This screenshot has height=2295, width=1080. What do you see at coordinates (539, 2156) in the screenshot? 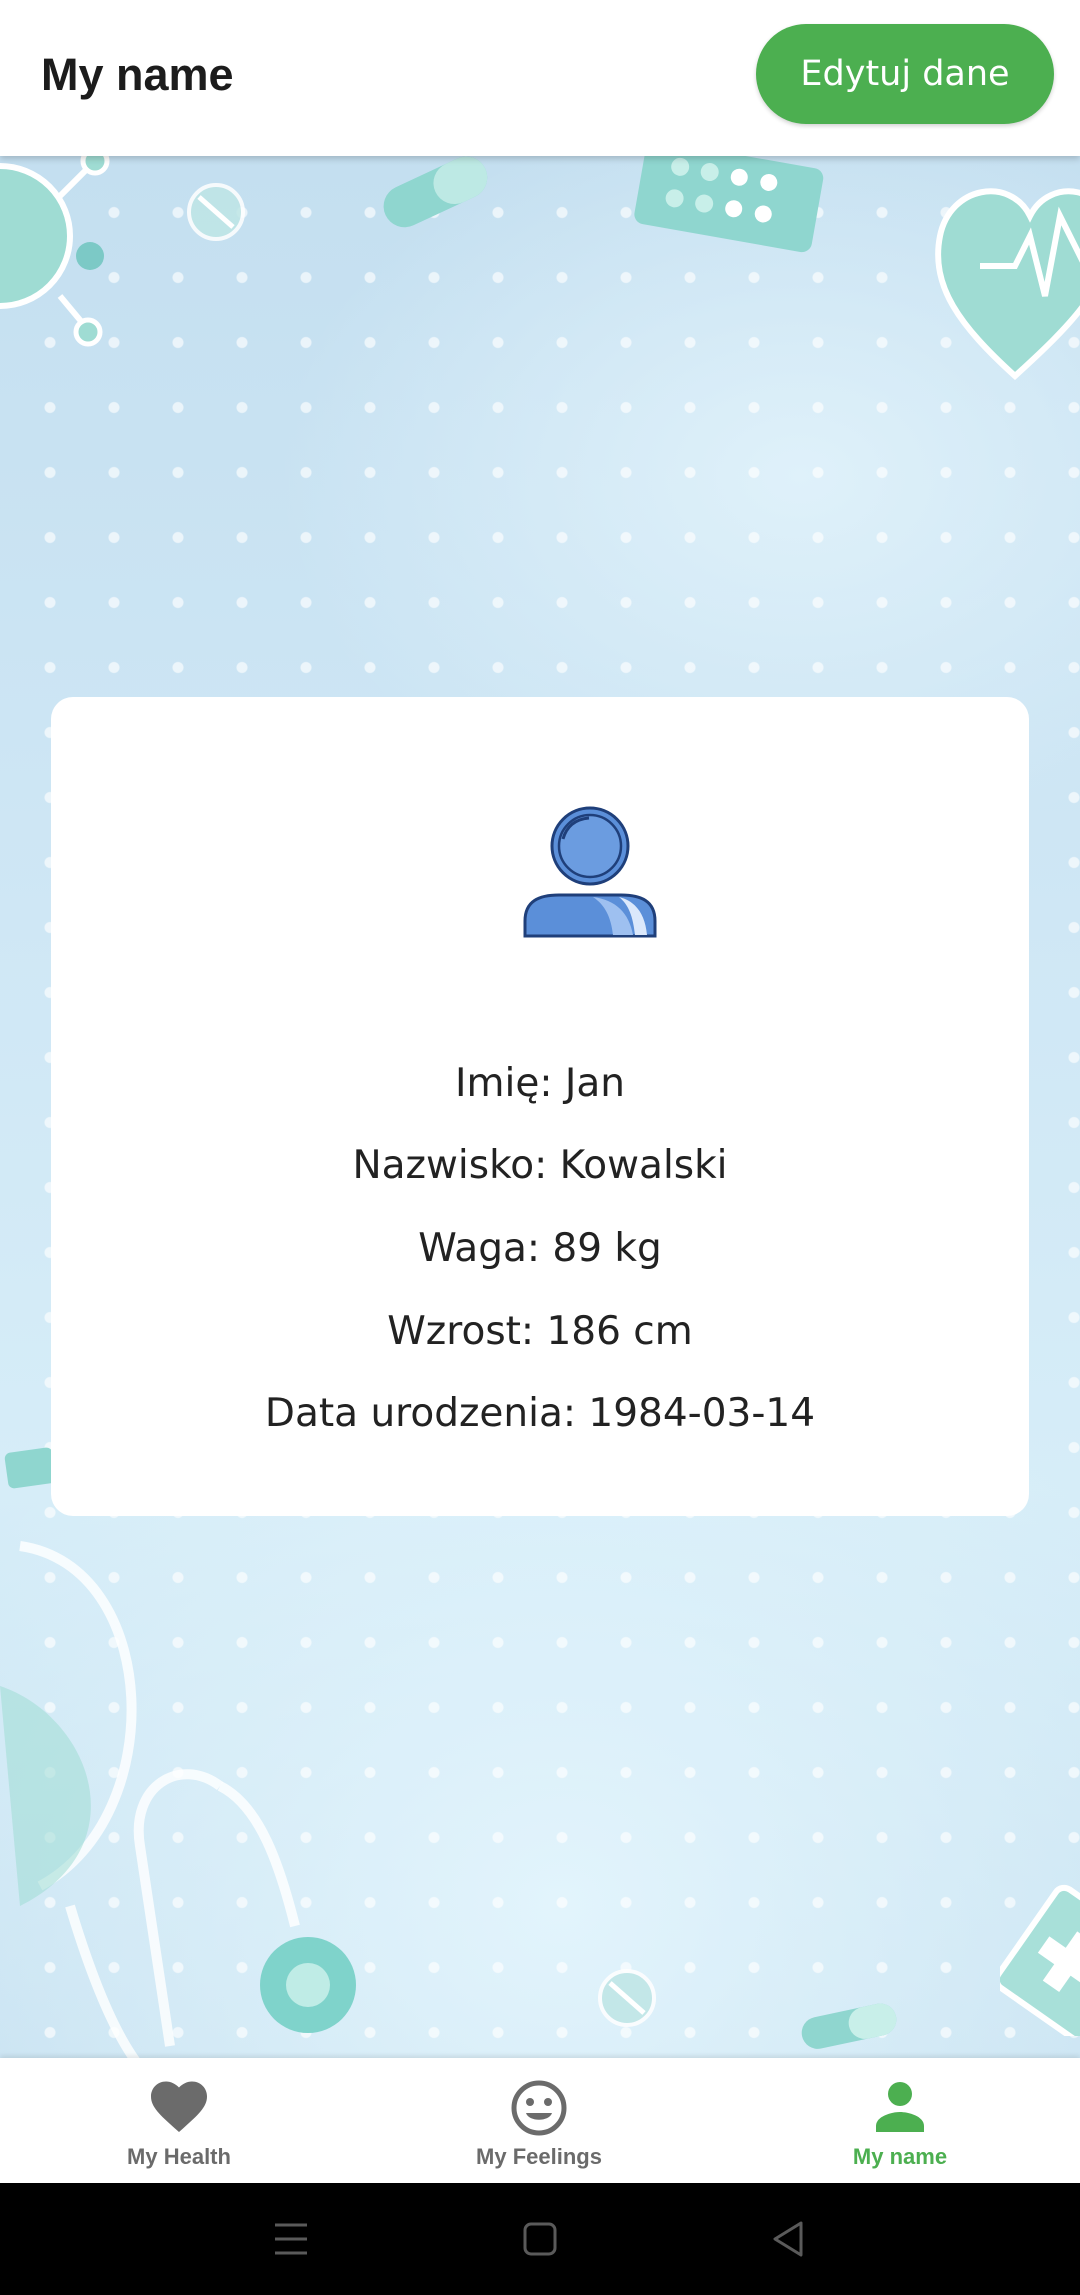
I see `nav-label-my-feelings: My Feelings` at bounding box center [539, 2156].